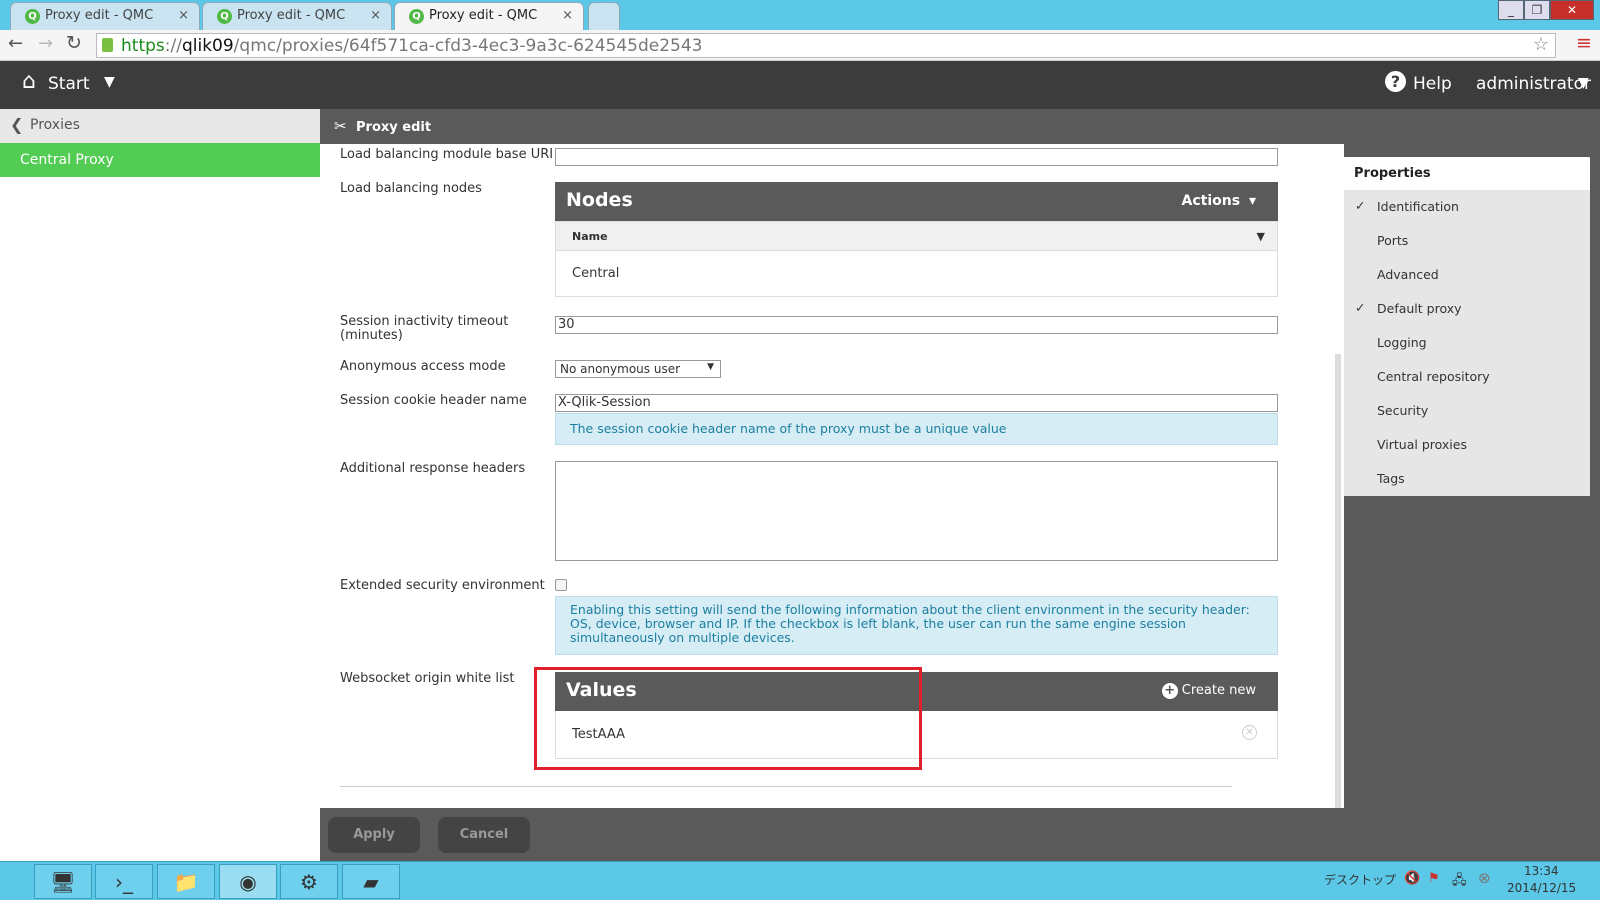  Describe the element at coordinates (916, 201) in the screenshot. I see `nodes-panel-header: Nodes Actions ▾` at that location.